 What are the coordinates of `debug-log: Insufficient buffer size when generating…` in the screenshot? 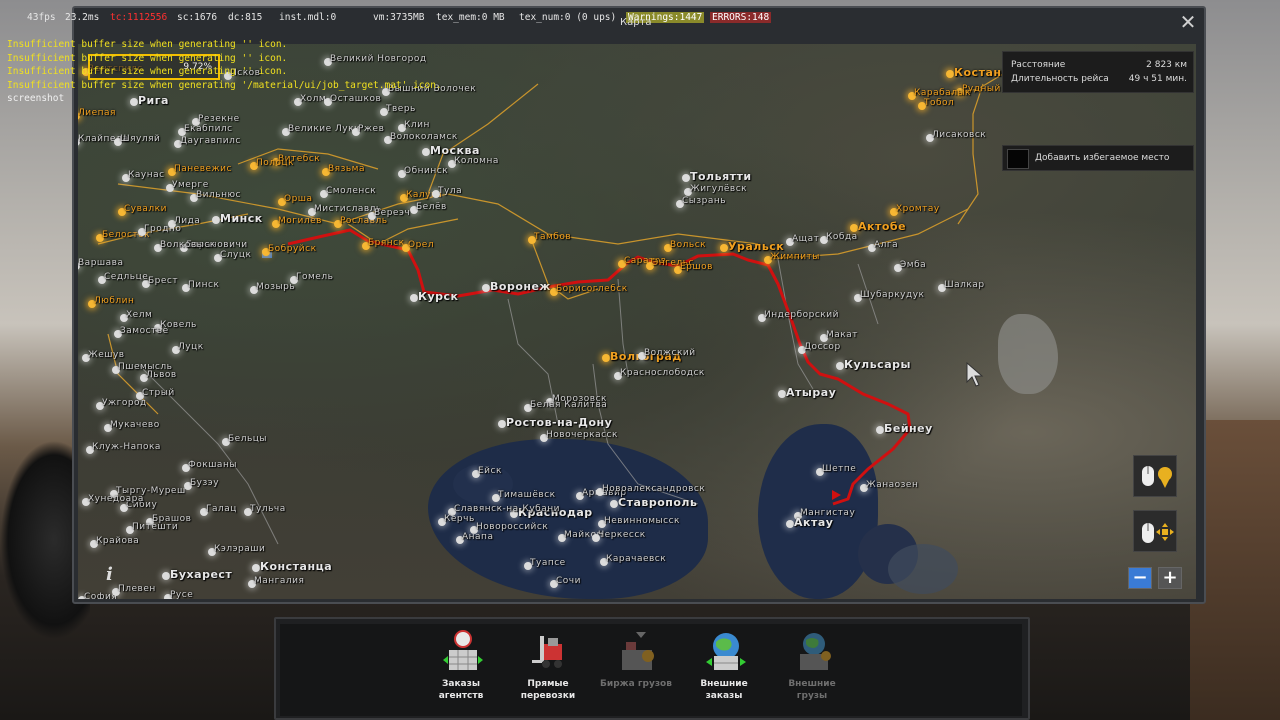 It's located at (224, 72).